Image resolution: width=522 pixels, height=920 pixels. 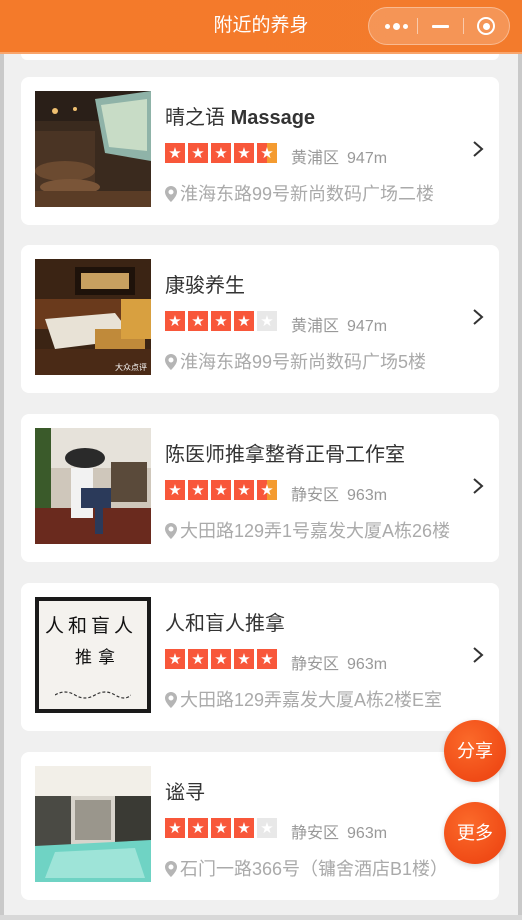 I want to click on mini-program-capsule, so click(x=439, y=26).